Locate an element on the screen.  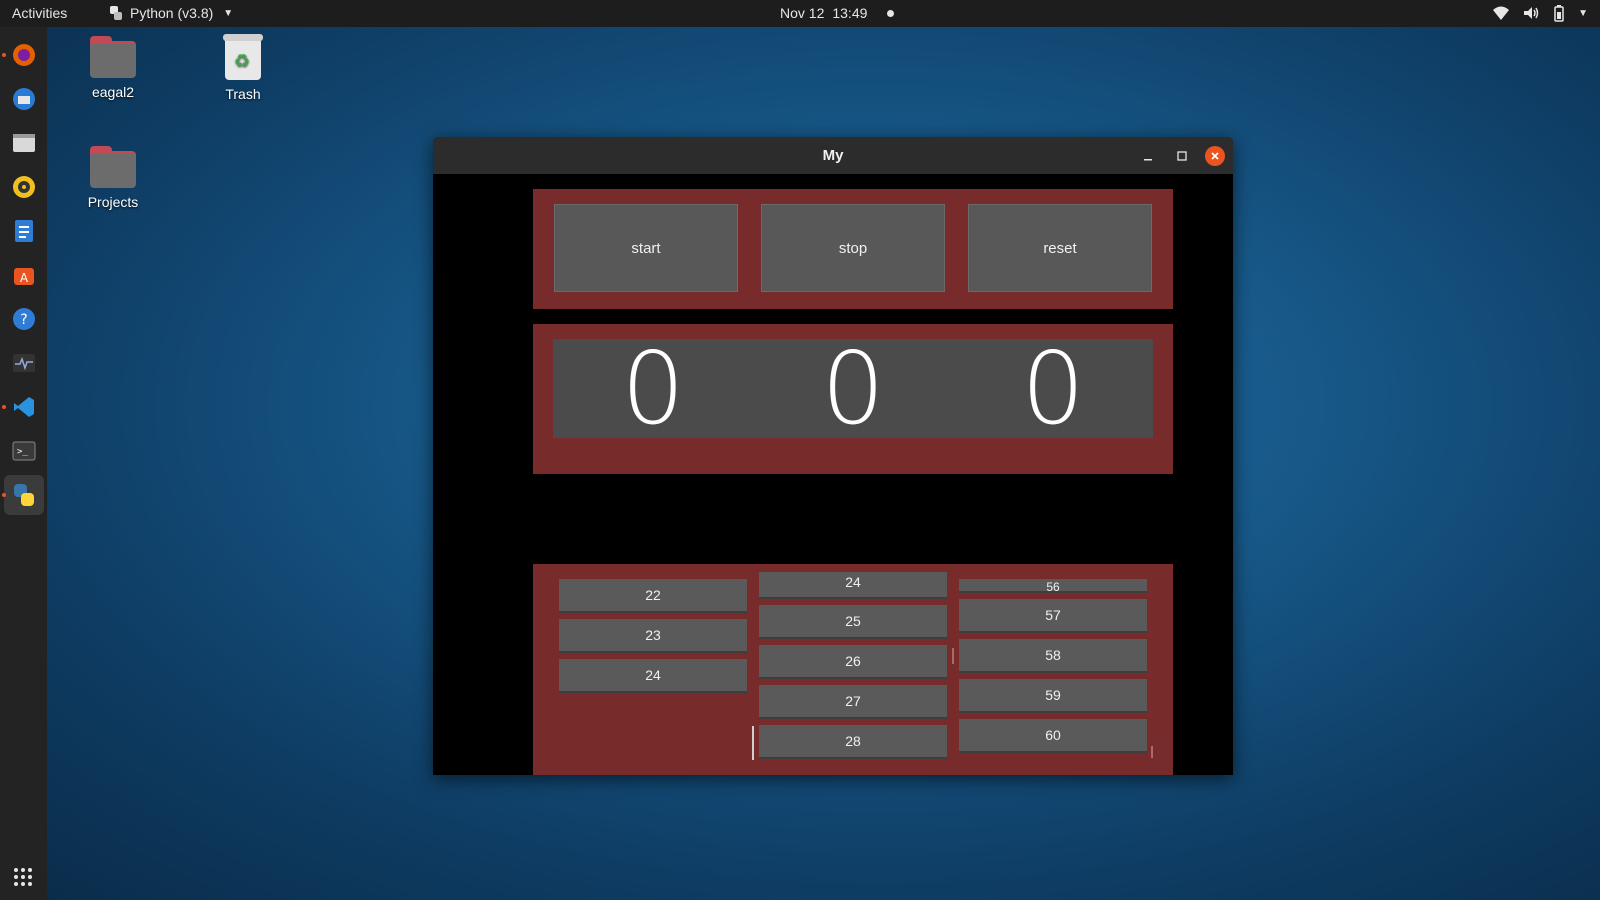
time-display-panel: 0 0 0 is located at coordinates (853, 399).